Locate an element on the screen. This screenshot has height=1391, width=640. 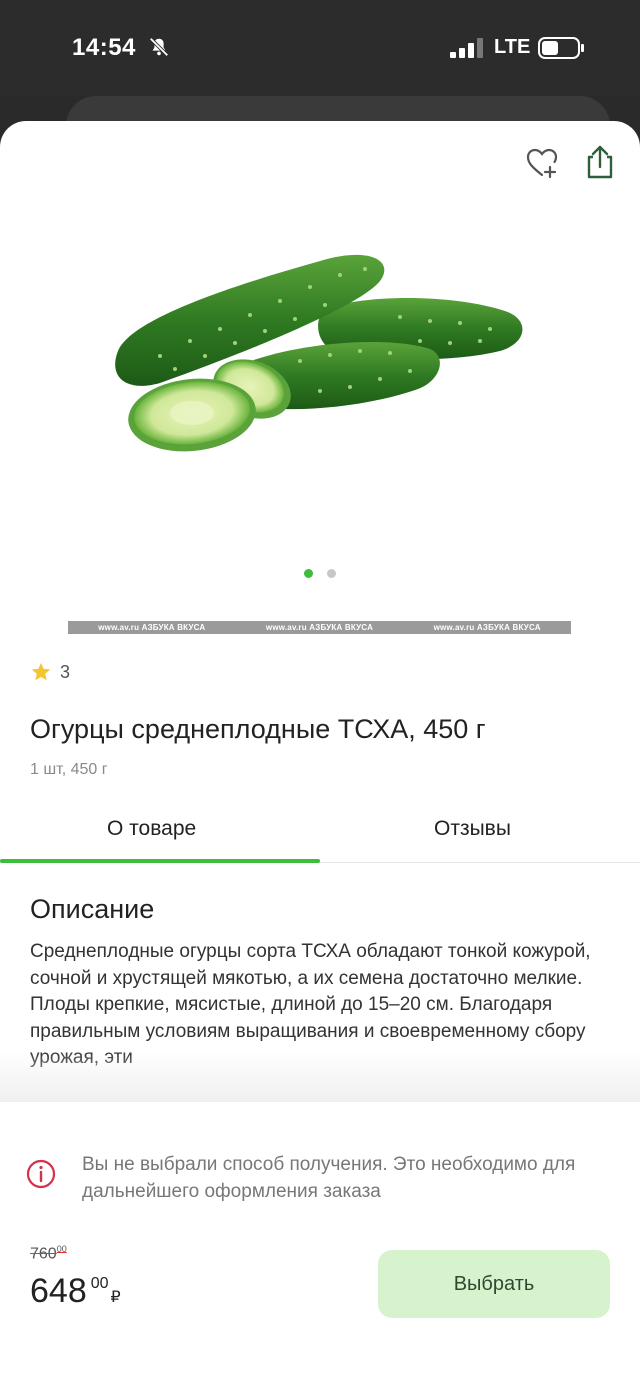
pagination-dot is located at coordinates (332, 573).